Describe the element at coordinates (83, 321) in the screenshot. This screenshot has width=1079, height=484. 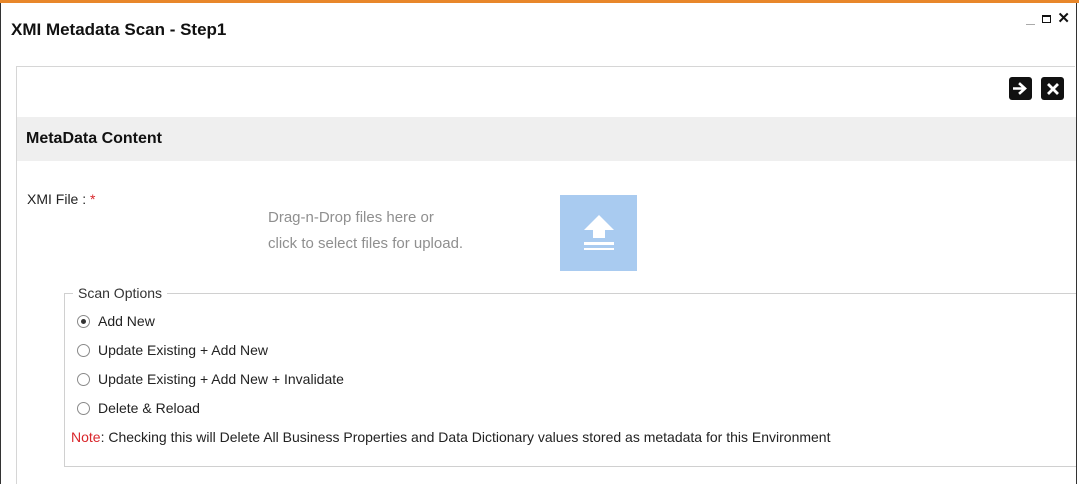
I see `radio-add-new` at that location.